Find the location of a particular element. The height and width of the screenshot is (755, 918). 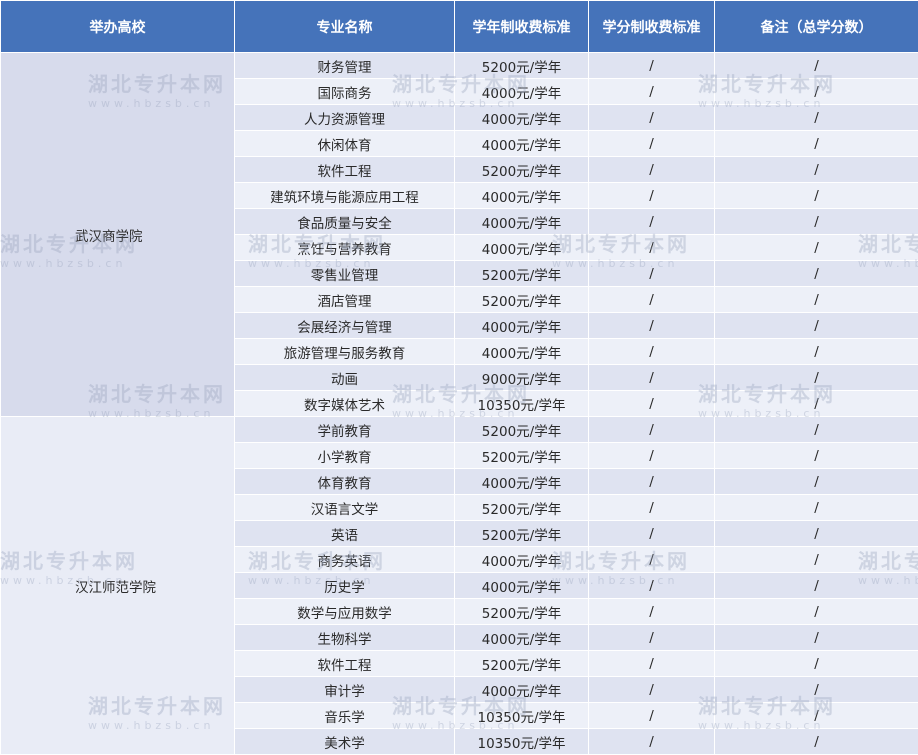

major-cell: 小学教育 is located at coordinates (344, 455).